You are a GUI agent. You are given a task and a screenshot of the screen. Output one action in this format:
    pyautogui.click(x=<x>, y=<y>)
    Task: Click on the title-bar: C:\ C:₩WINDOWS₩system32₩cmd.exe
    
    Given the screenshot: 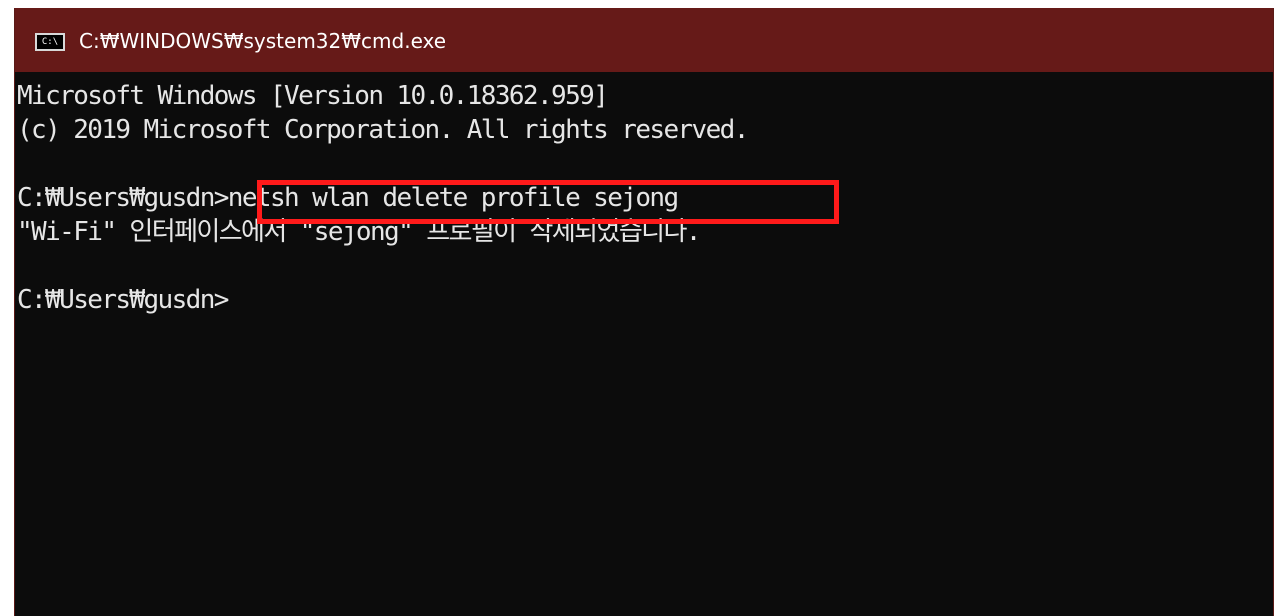 What is the action you would take?
    pyautogui.click(x=644, y=40)
    